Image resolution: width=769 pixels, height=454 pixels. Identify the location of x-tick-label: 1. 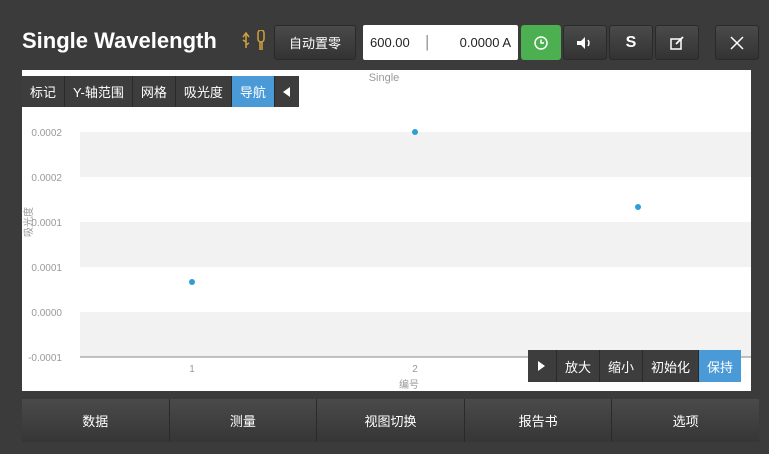
(192, 369).